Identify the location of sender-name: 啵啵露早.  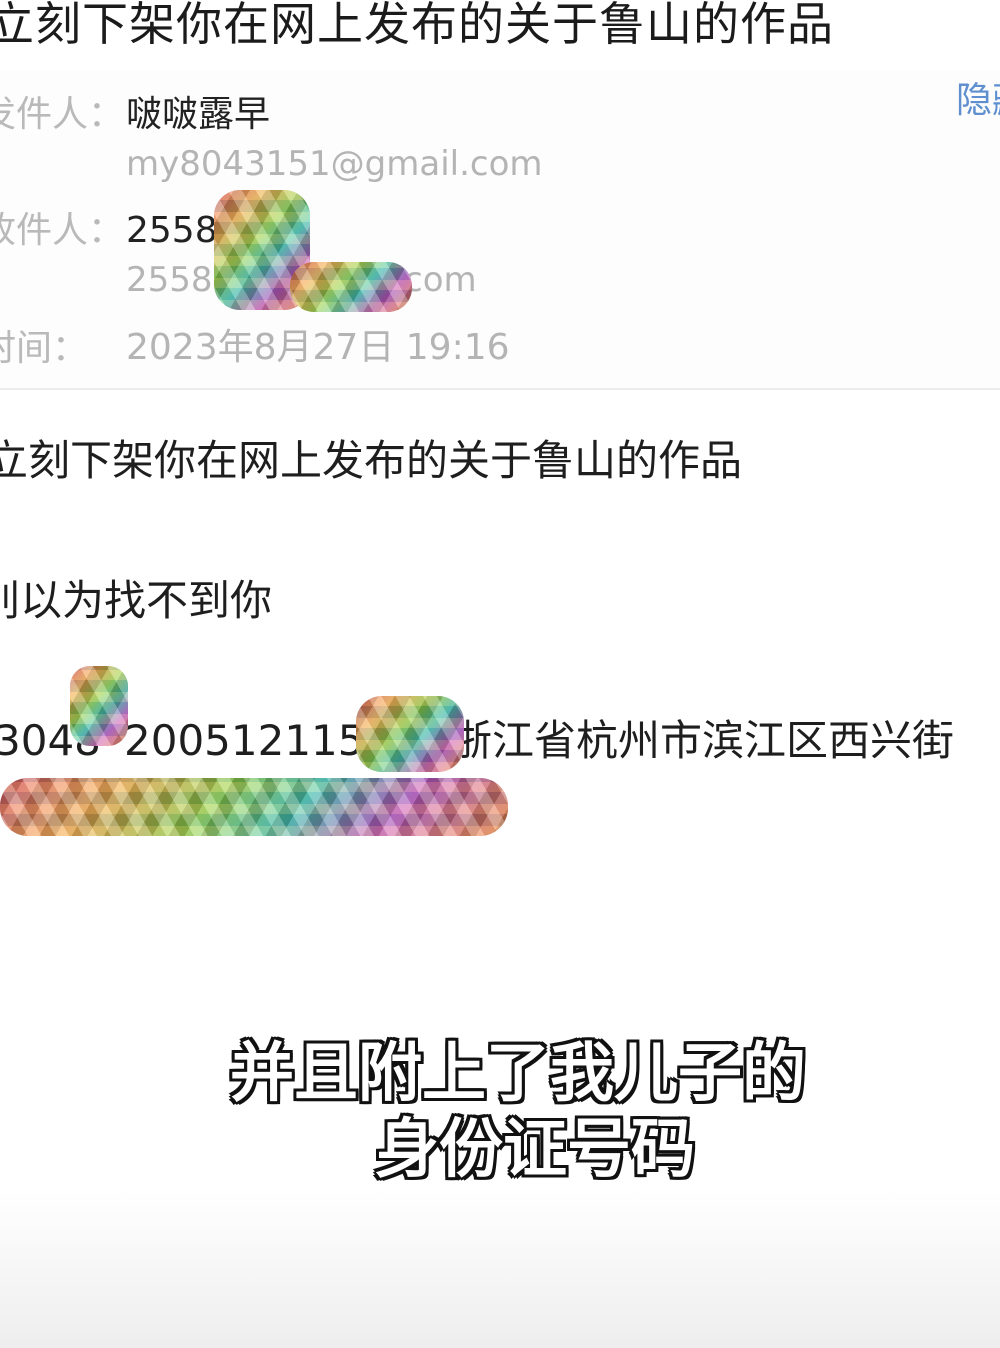
(198, 115).